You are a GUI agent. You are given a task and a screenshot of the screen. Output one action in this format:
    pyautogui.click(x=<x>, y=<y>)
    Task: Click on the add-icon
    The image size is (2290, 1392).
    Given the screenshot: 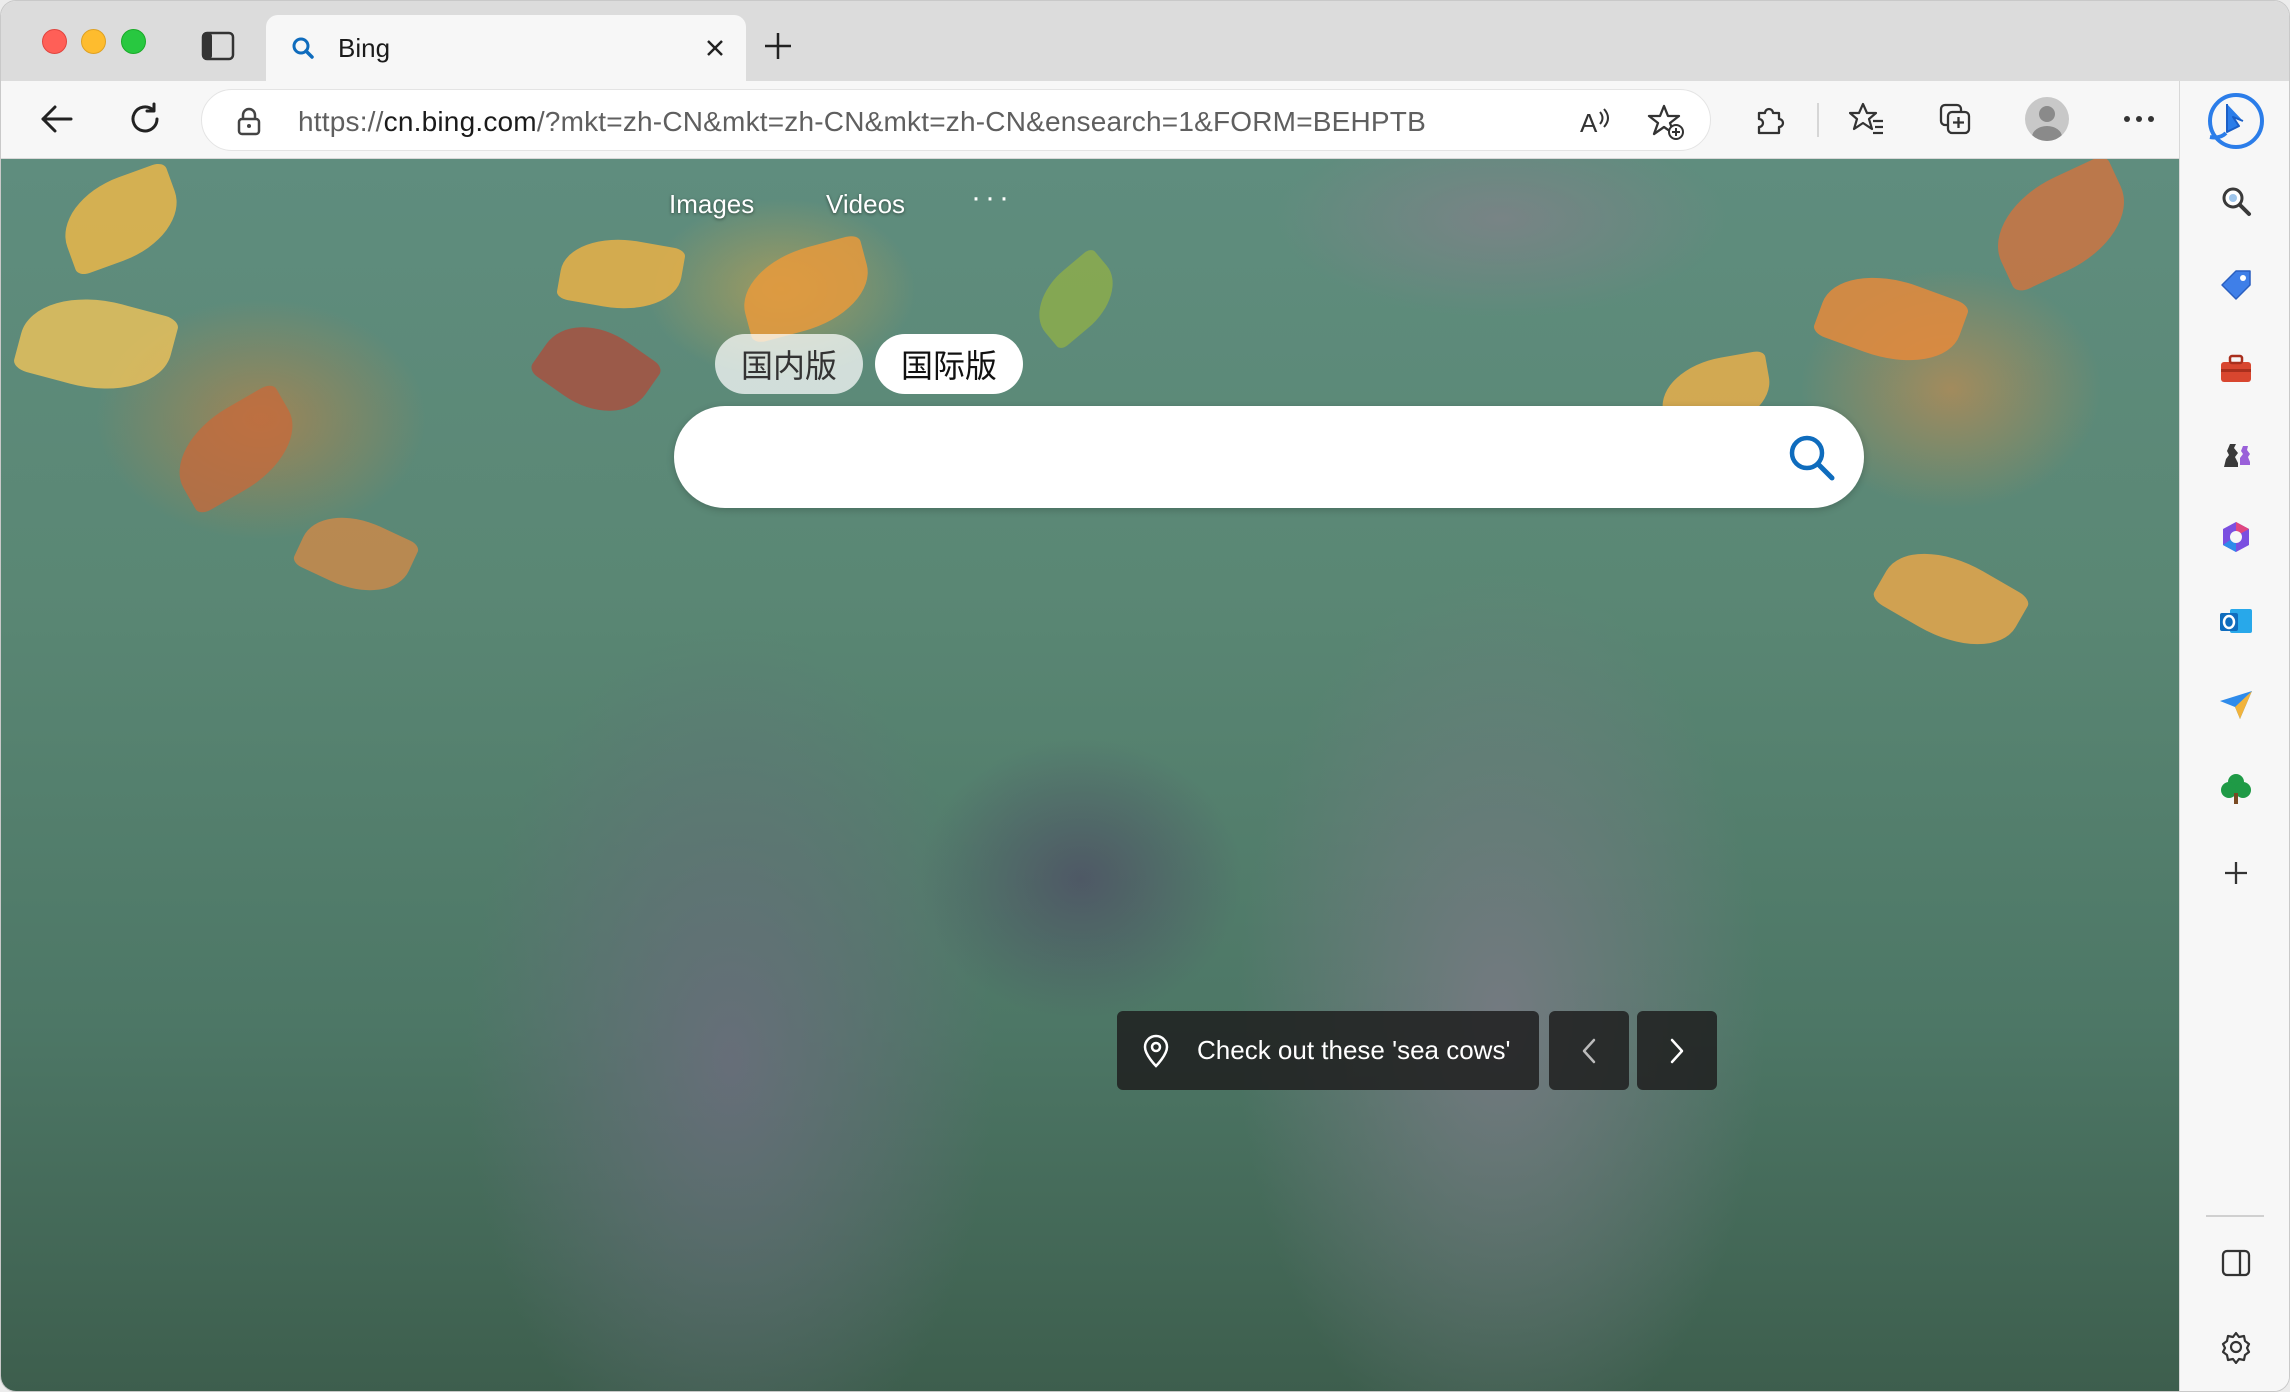 What is the action you would take?
    pyautogui.click(x=2236, y=873)
    